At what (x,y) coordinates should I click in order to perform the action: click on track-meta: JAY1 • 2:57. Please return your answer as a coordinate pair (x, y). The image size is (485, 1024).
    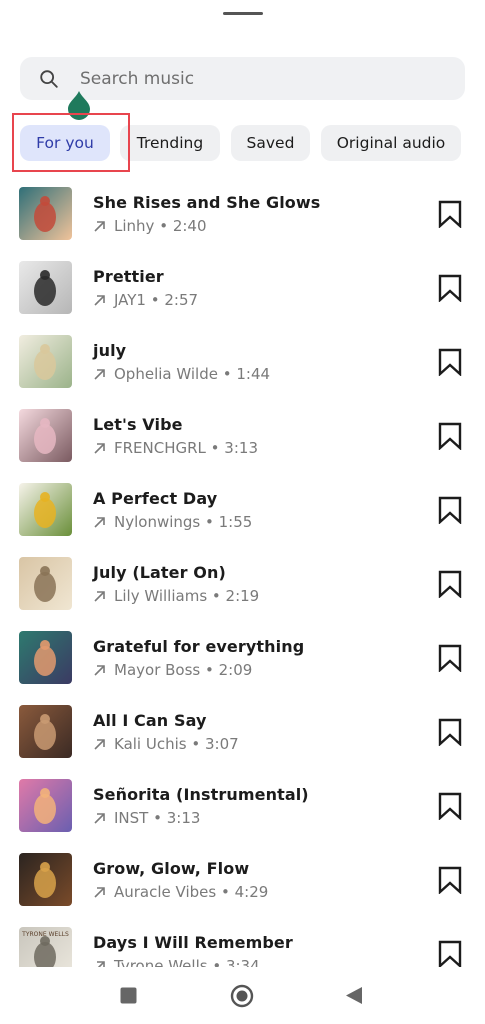
    Looking at the image, I should click on (145, 300).